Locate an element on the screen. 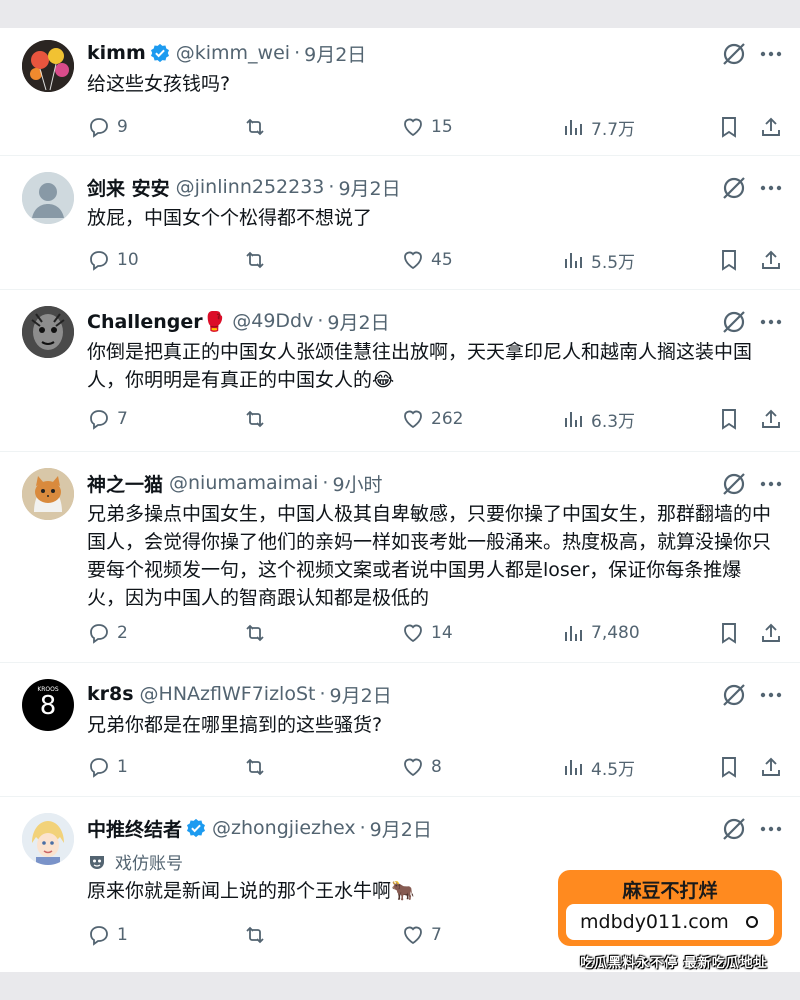 Image resolution: width=800 pixels, height=1000 pixels. display-name: 神之一猫 is located at coordinates (125, 483).